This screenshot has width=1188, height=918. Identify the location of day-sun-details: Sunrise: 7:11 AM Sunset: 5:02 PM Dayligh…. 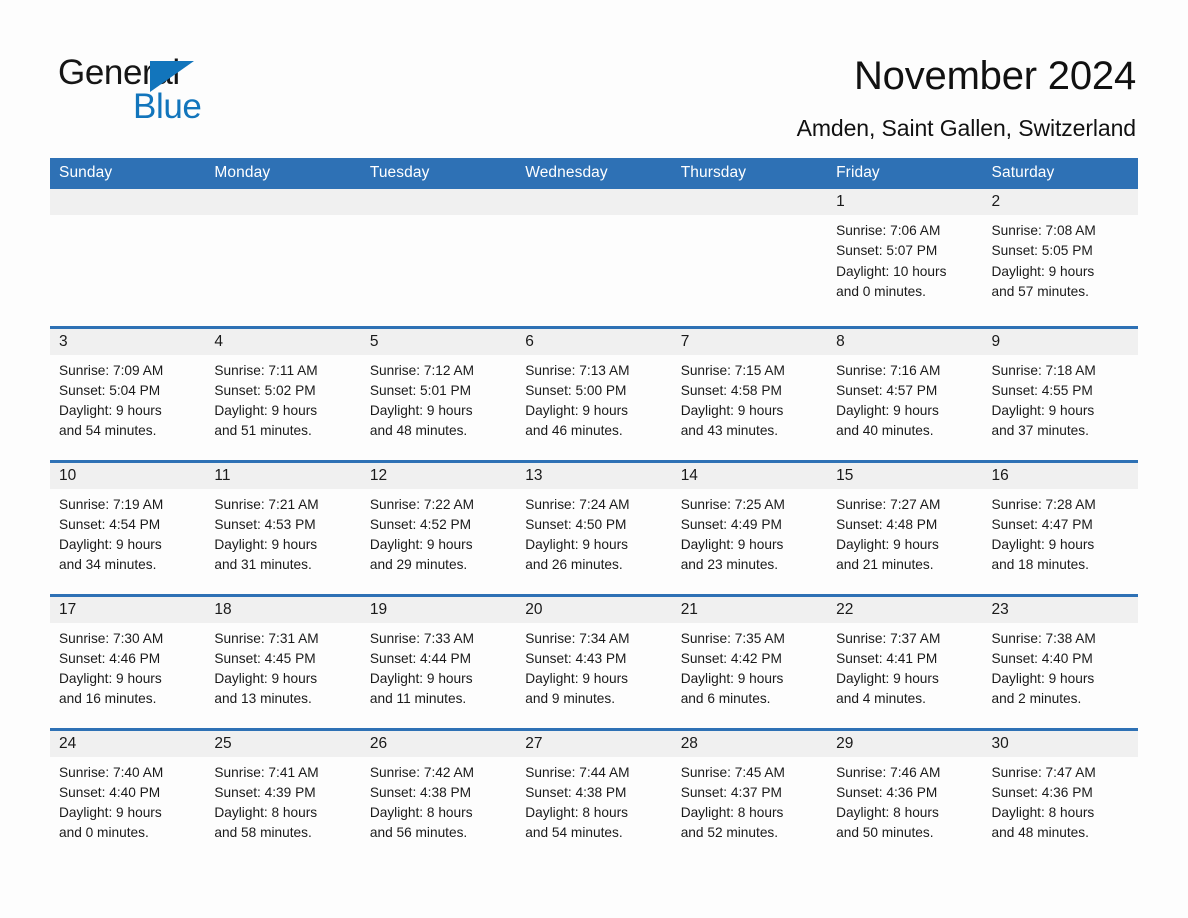
(266, 400).